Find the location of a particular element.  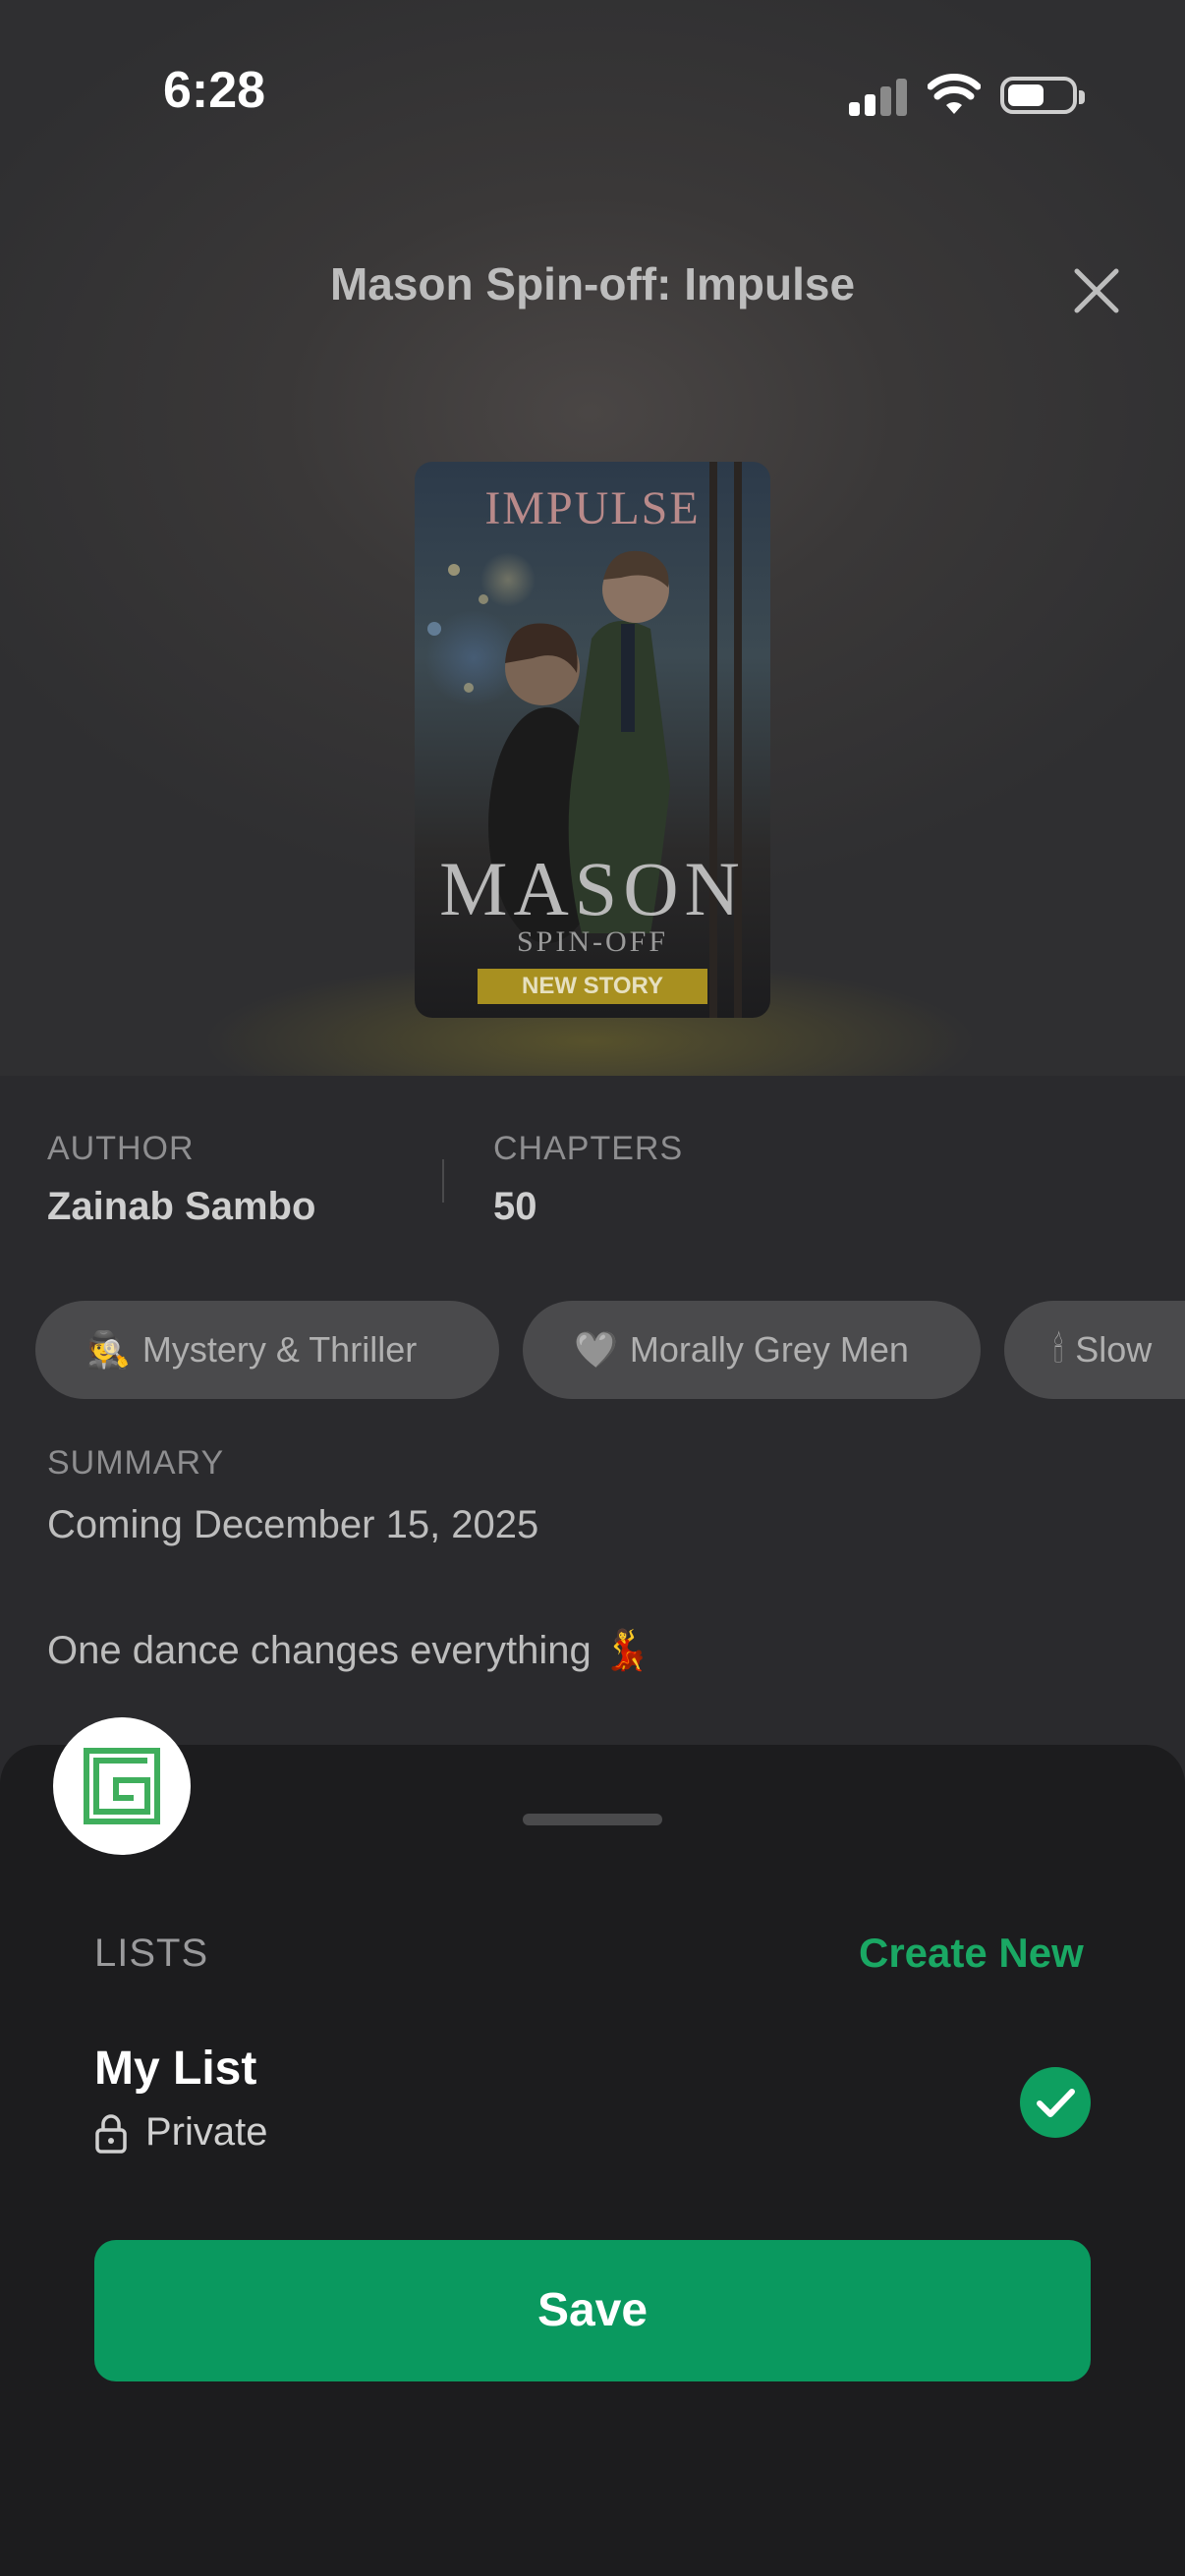

status-time: 6:28 is located at coordinates (215, 90).